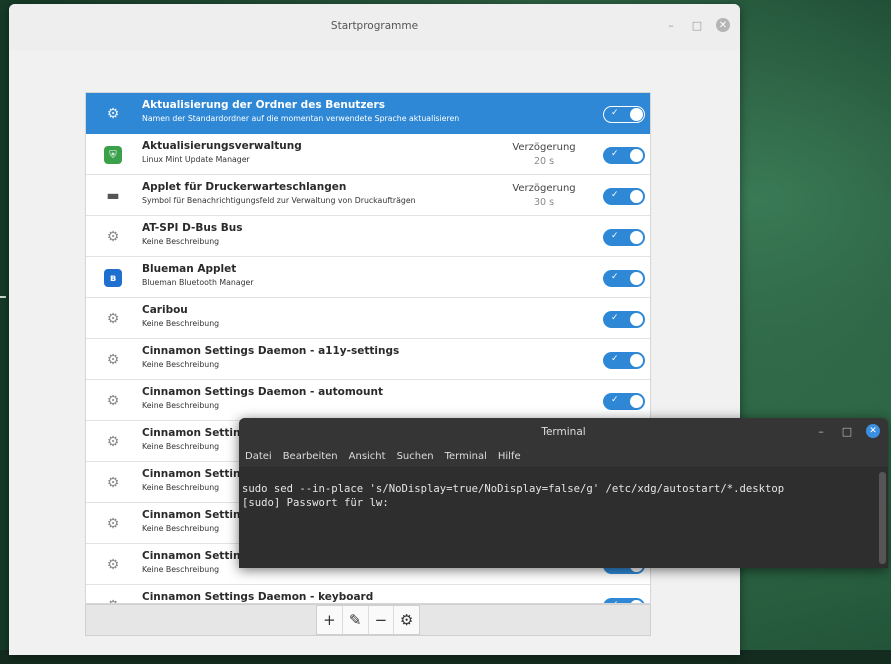 The image size is (891, 664). I want to click on menu-ansicht: Ansicht, so click(367, 456).